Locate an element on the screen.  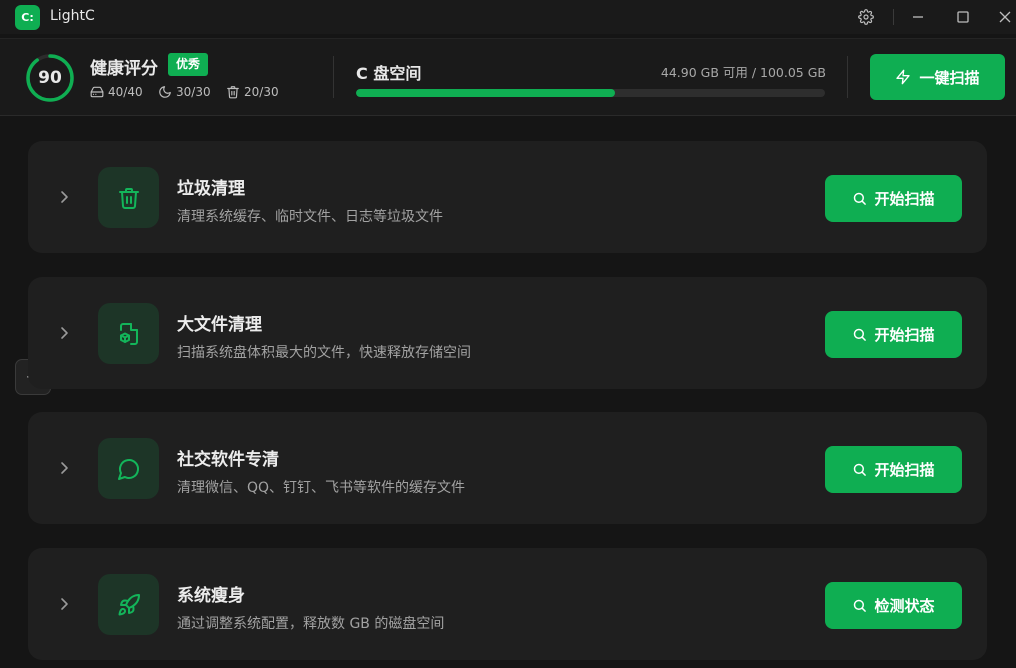
quick-scan-button: 一键扫描 is located at coordinates (937, 77).